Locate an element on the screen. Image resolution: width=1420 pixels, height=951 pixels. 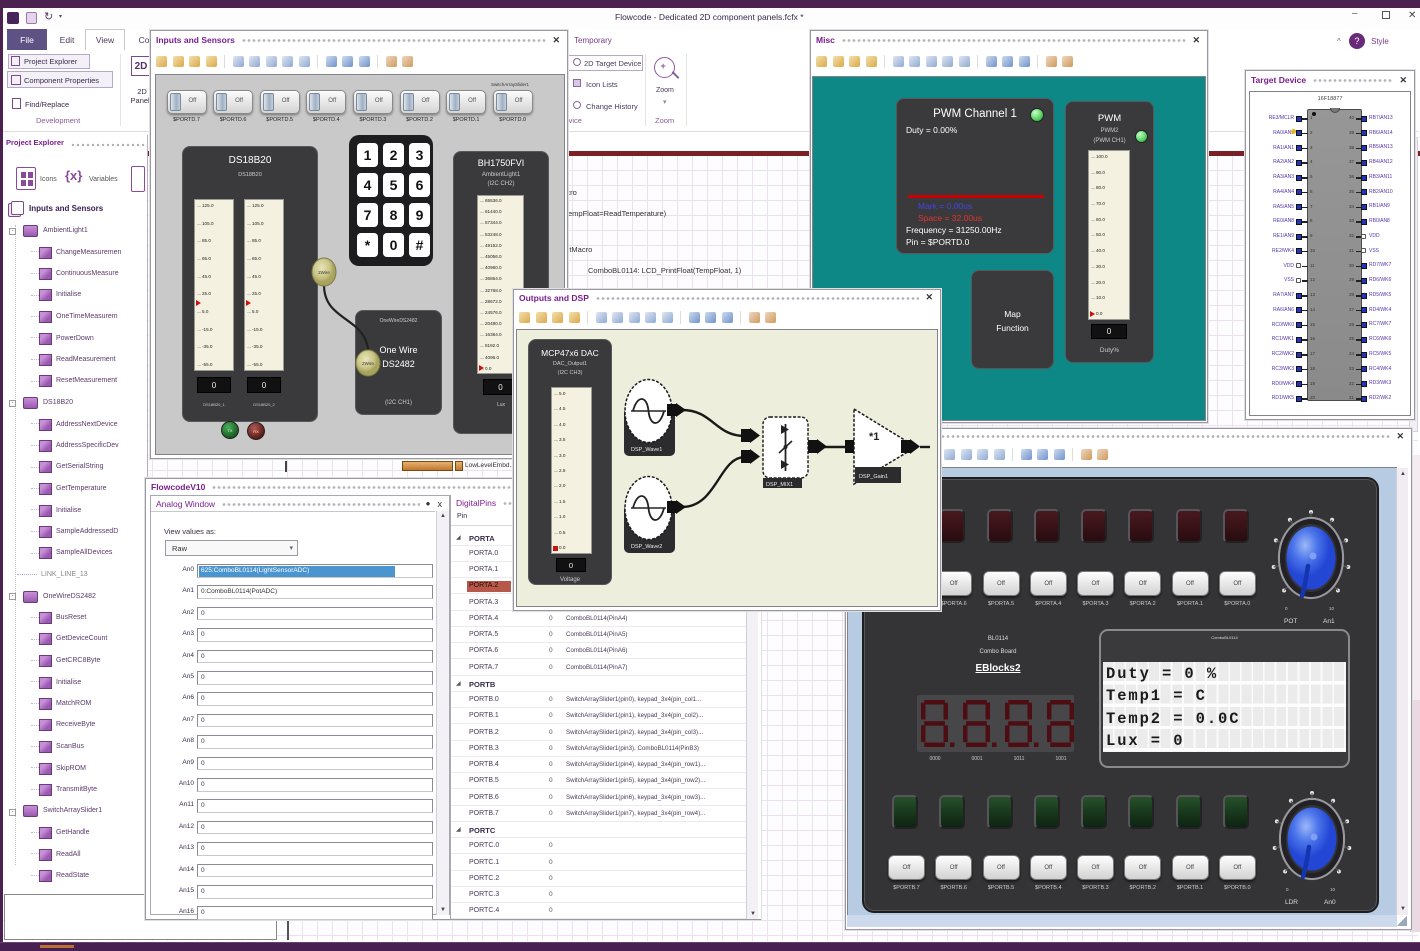
svg-text: DSP_MIX1 is located at coordinates (779, 485).